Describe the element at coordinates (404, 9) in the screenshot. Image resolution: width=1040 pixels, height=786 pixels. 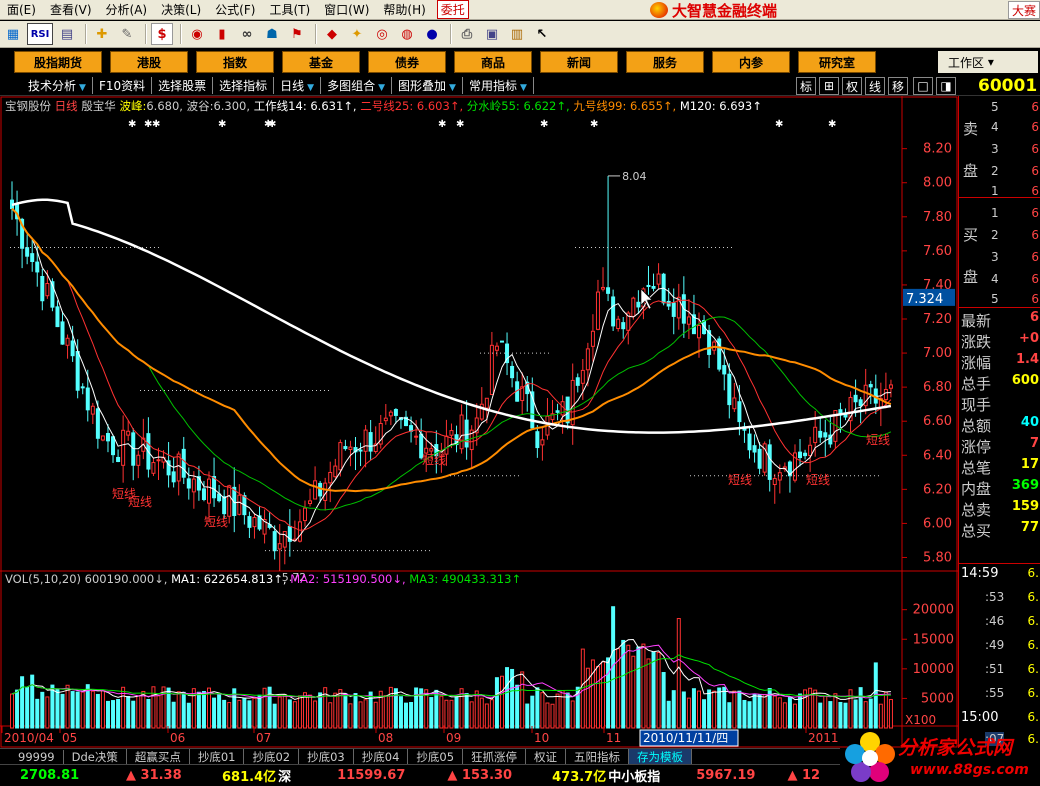
I see `menu-item-help: 帮助(H)` at that location.